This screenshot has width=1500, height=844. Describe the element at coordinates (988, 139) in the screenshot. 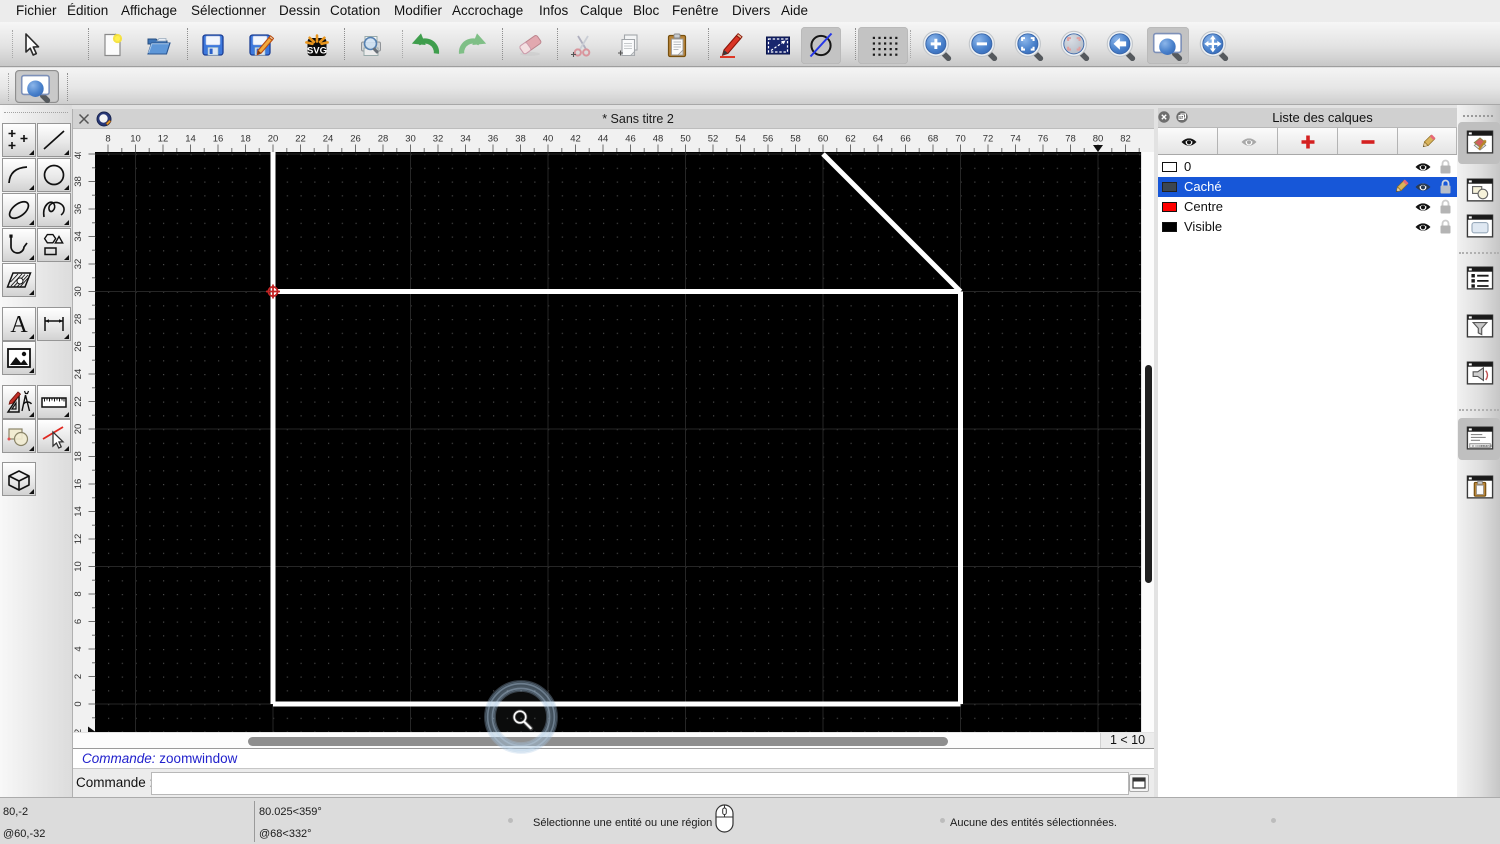

I see `svg-text: 72` at that location.